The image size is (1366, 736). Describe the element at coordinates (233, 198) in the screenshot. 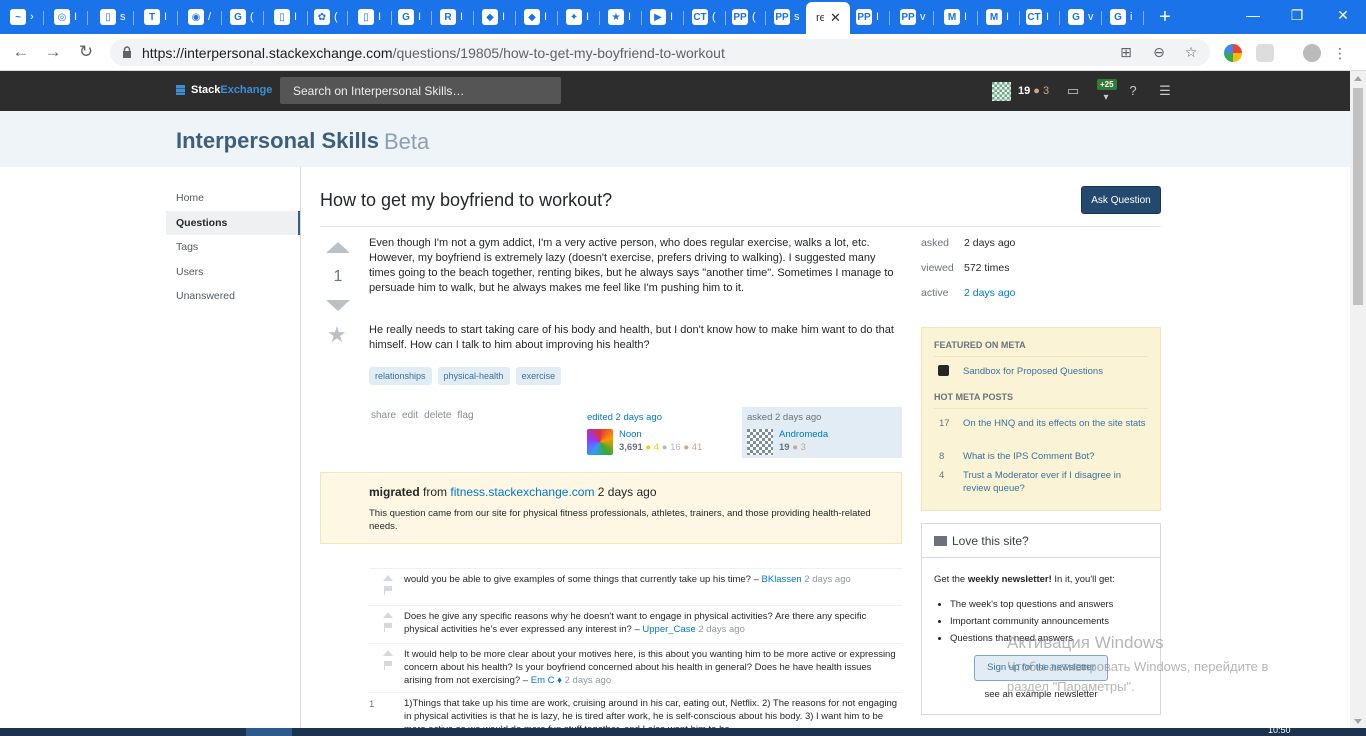

I see `nav-home: Home` at that location.